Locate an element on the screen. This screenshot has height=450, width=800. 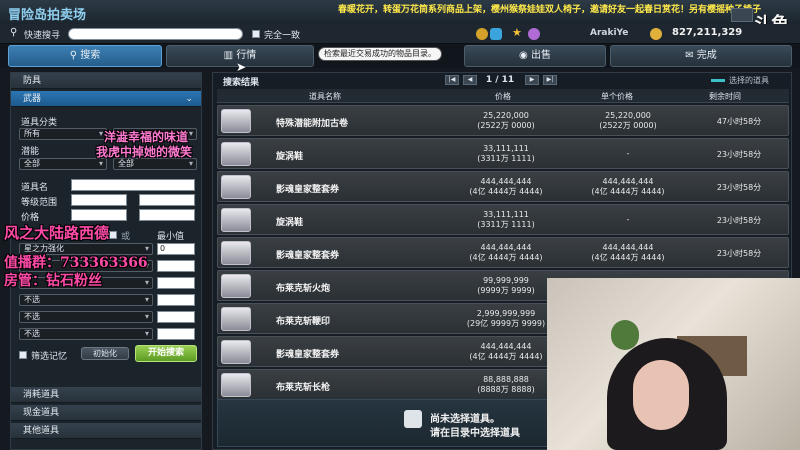
item-price: 2,999,999,999 (29亿 9999万 9999) is located at coordinates (506, 319).